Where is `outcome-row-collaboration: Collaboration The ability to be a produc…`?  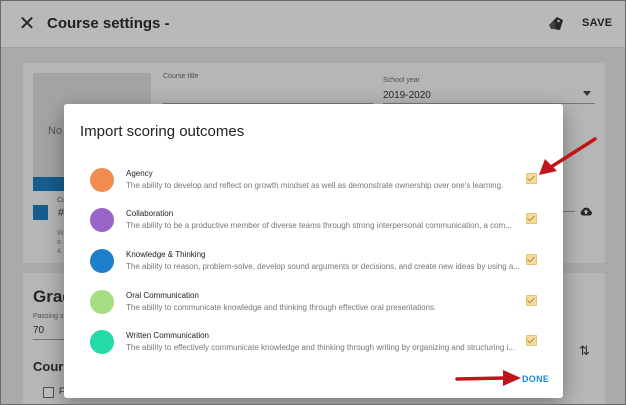
outcome-row-collaboration: Collaboration The ability to be a produc… is located at coordinates (313, 228).